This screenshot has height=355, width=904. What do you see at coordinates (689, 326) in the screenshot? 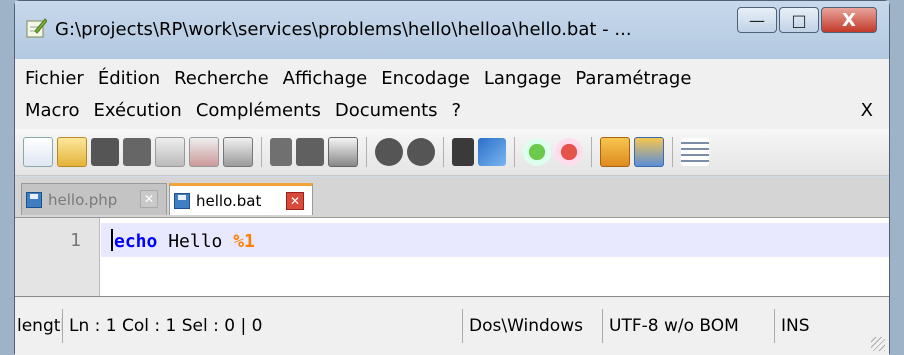
I see `status-encoding: UTF-8 w/o BOM` at bounding box center [689, 326].